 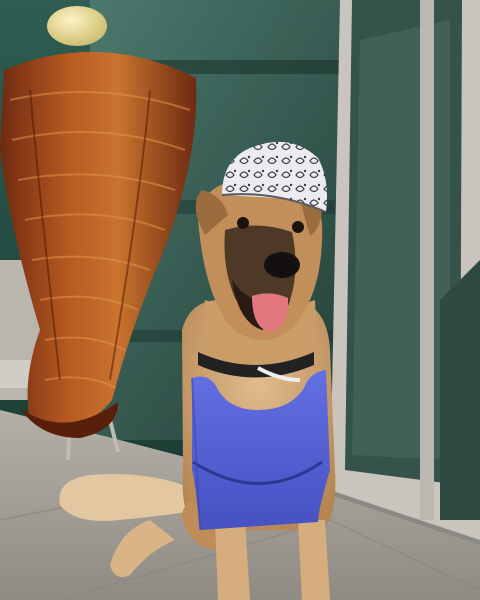 I want to click on dog-front-left-leg, so click(x=232, y=560).